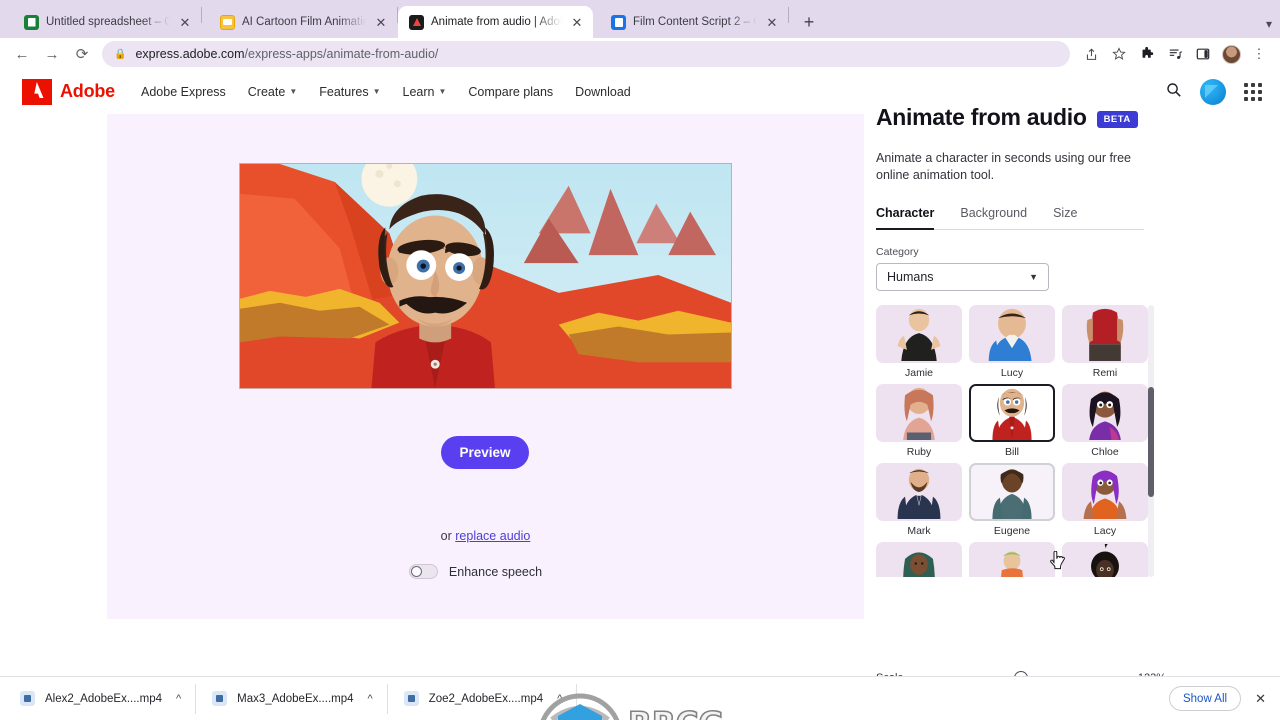 This screenshot has width=1280, height=720. What do you see at coordinates (993, 217) in the screenshot?
I see `tab-background: Background` at bounding box center [993, 217].